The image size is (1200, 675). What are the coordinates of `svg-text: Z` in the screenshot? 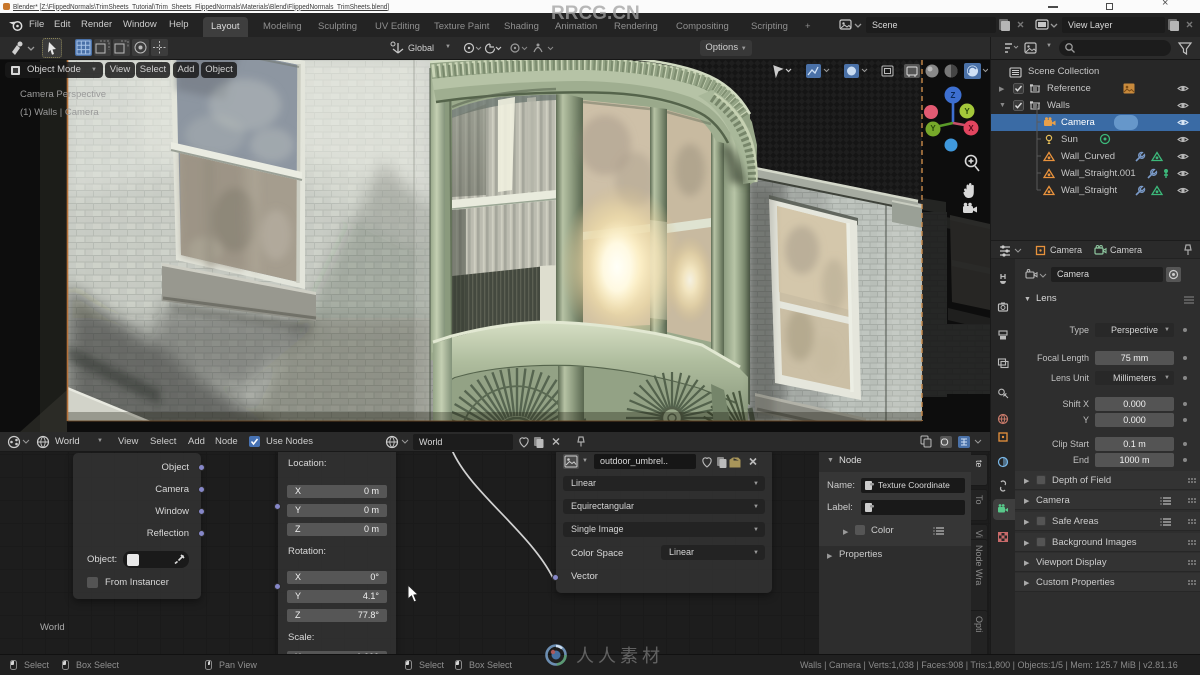 It's located at (953, 95).